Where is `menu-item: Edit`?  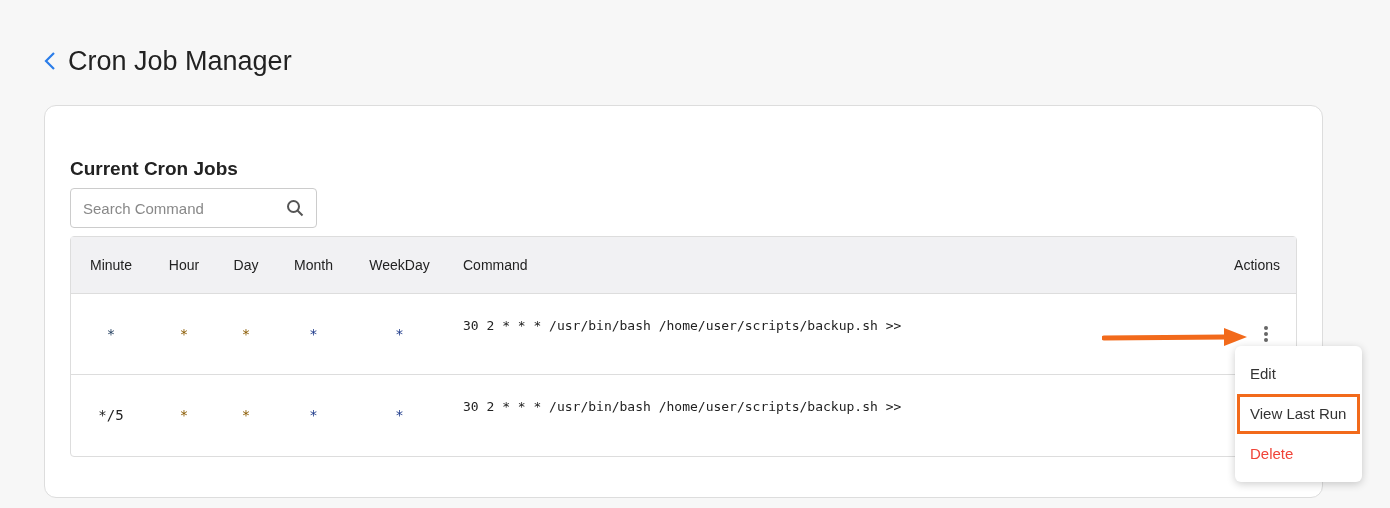 menu-item: Edit is located at coordinates (1298, 374).